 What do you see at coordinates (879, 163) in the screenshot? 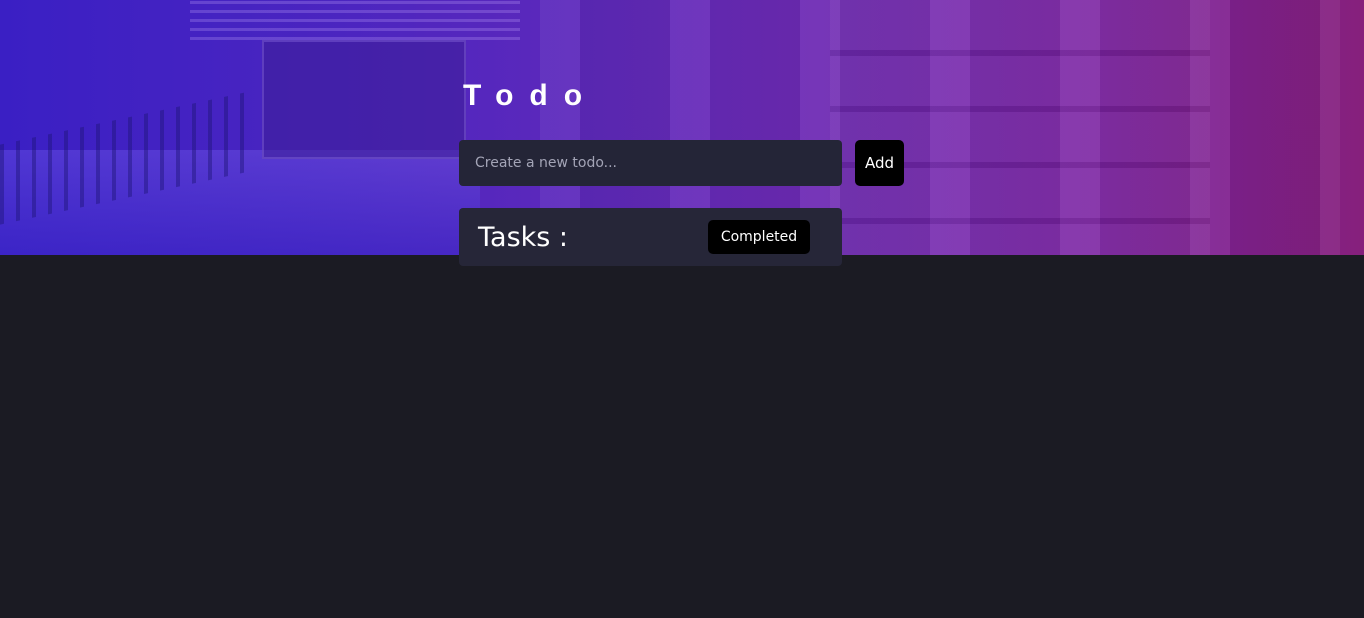
I see `add-todo-button: Add` at bounding box center [879, 163].